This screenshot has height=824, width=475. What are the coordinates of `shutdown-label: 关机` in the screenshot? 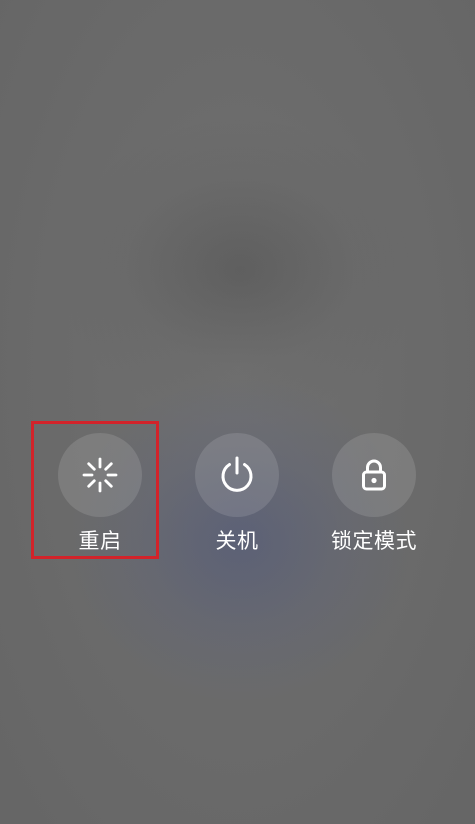 It's located at (237, 541).